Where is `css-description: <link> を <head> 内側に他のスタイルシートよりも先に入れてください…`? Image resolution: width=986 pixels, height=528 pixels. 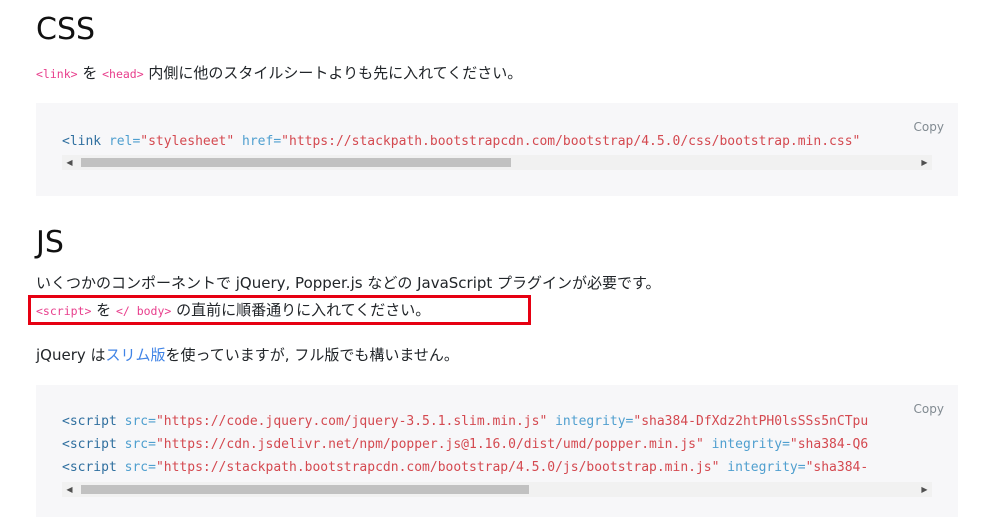 css-description: <link> を <head> 内側に他のスタイルシートよりも先に入れてください… is located at coordinates (279, 73).